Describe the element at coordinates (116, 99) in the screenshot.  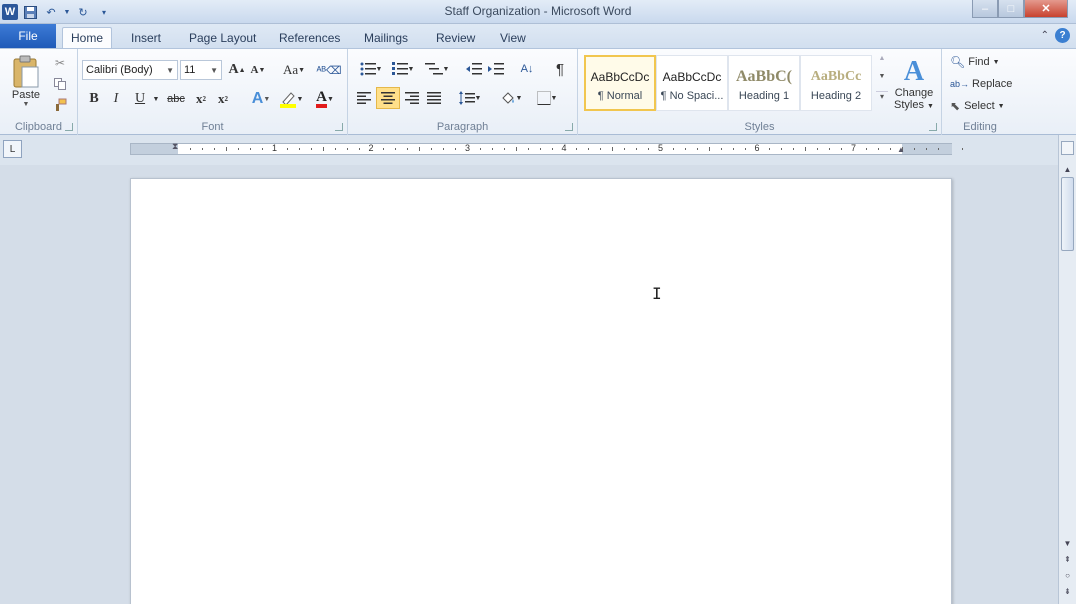
I see `italic-button: I` at that location.